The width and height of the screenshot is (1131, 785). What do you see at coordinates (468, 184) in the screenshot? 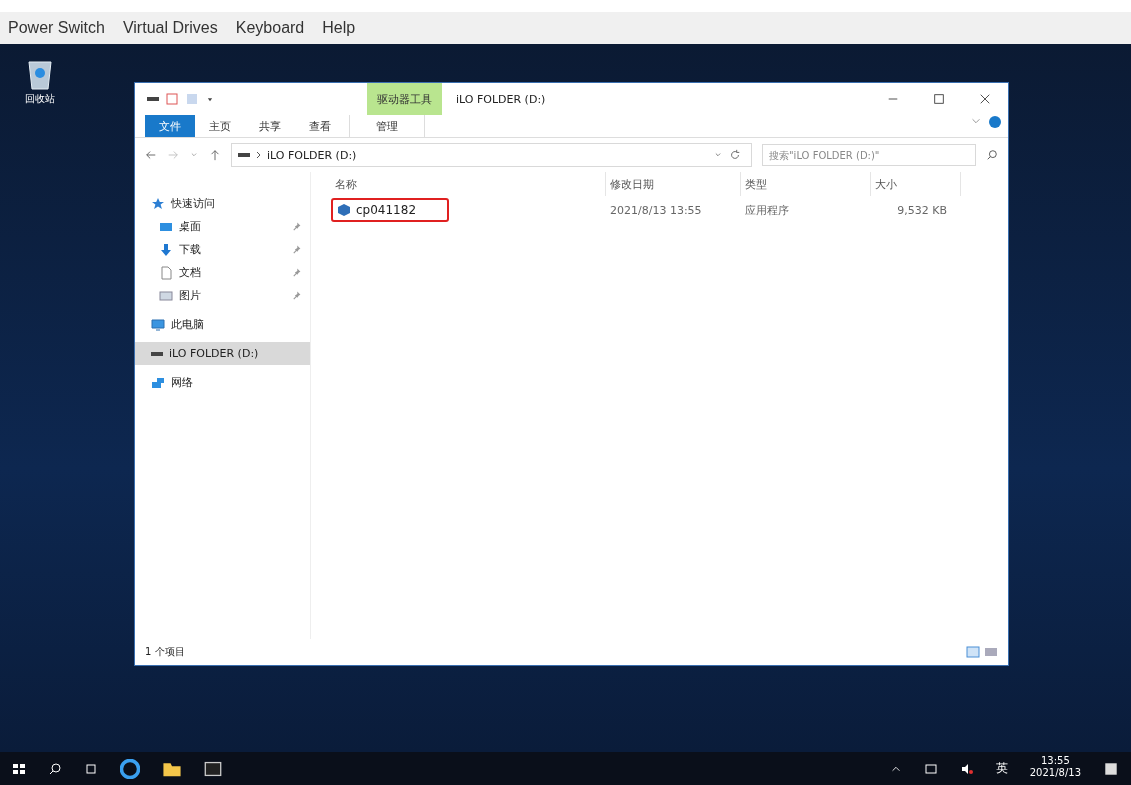
I see `column-header: 名称` at bounding box center [468, 184].